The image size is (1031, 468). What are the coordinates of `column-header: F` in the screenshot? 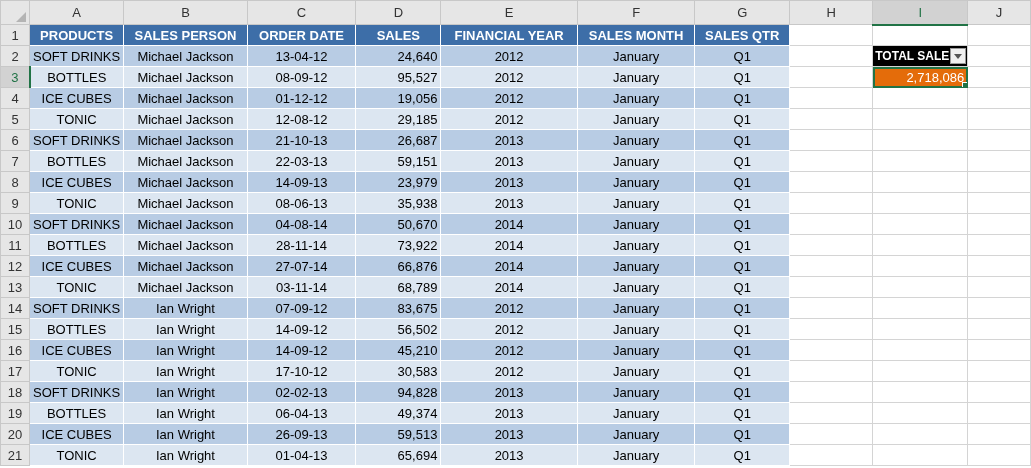 It's located at (636, 12).